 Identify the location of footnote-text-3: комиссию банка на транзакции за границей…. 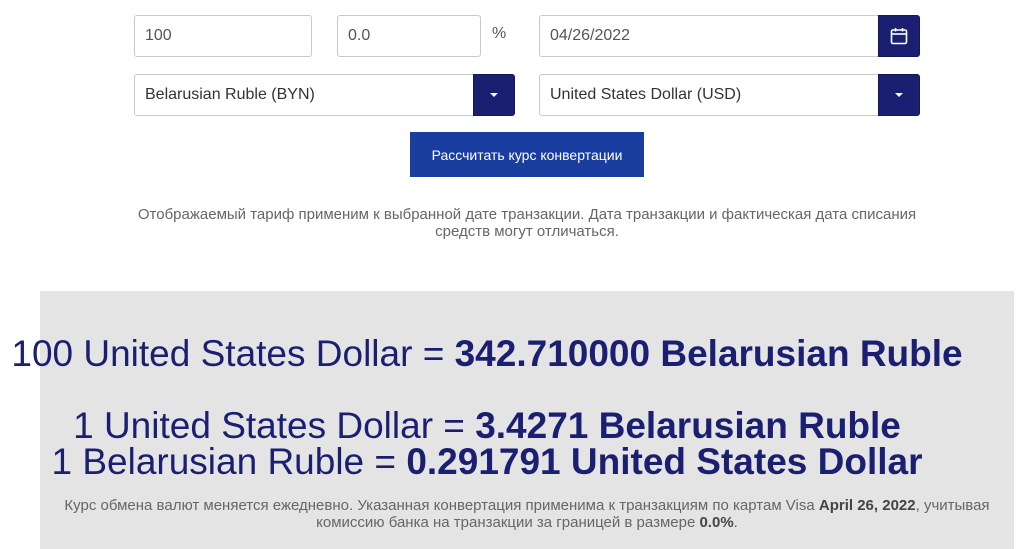
(508, 522).